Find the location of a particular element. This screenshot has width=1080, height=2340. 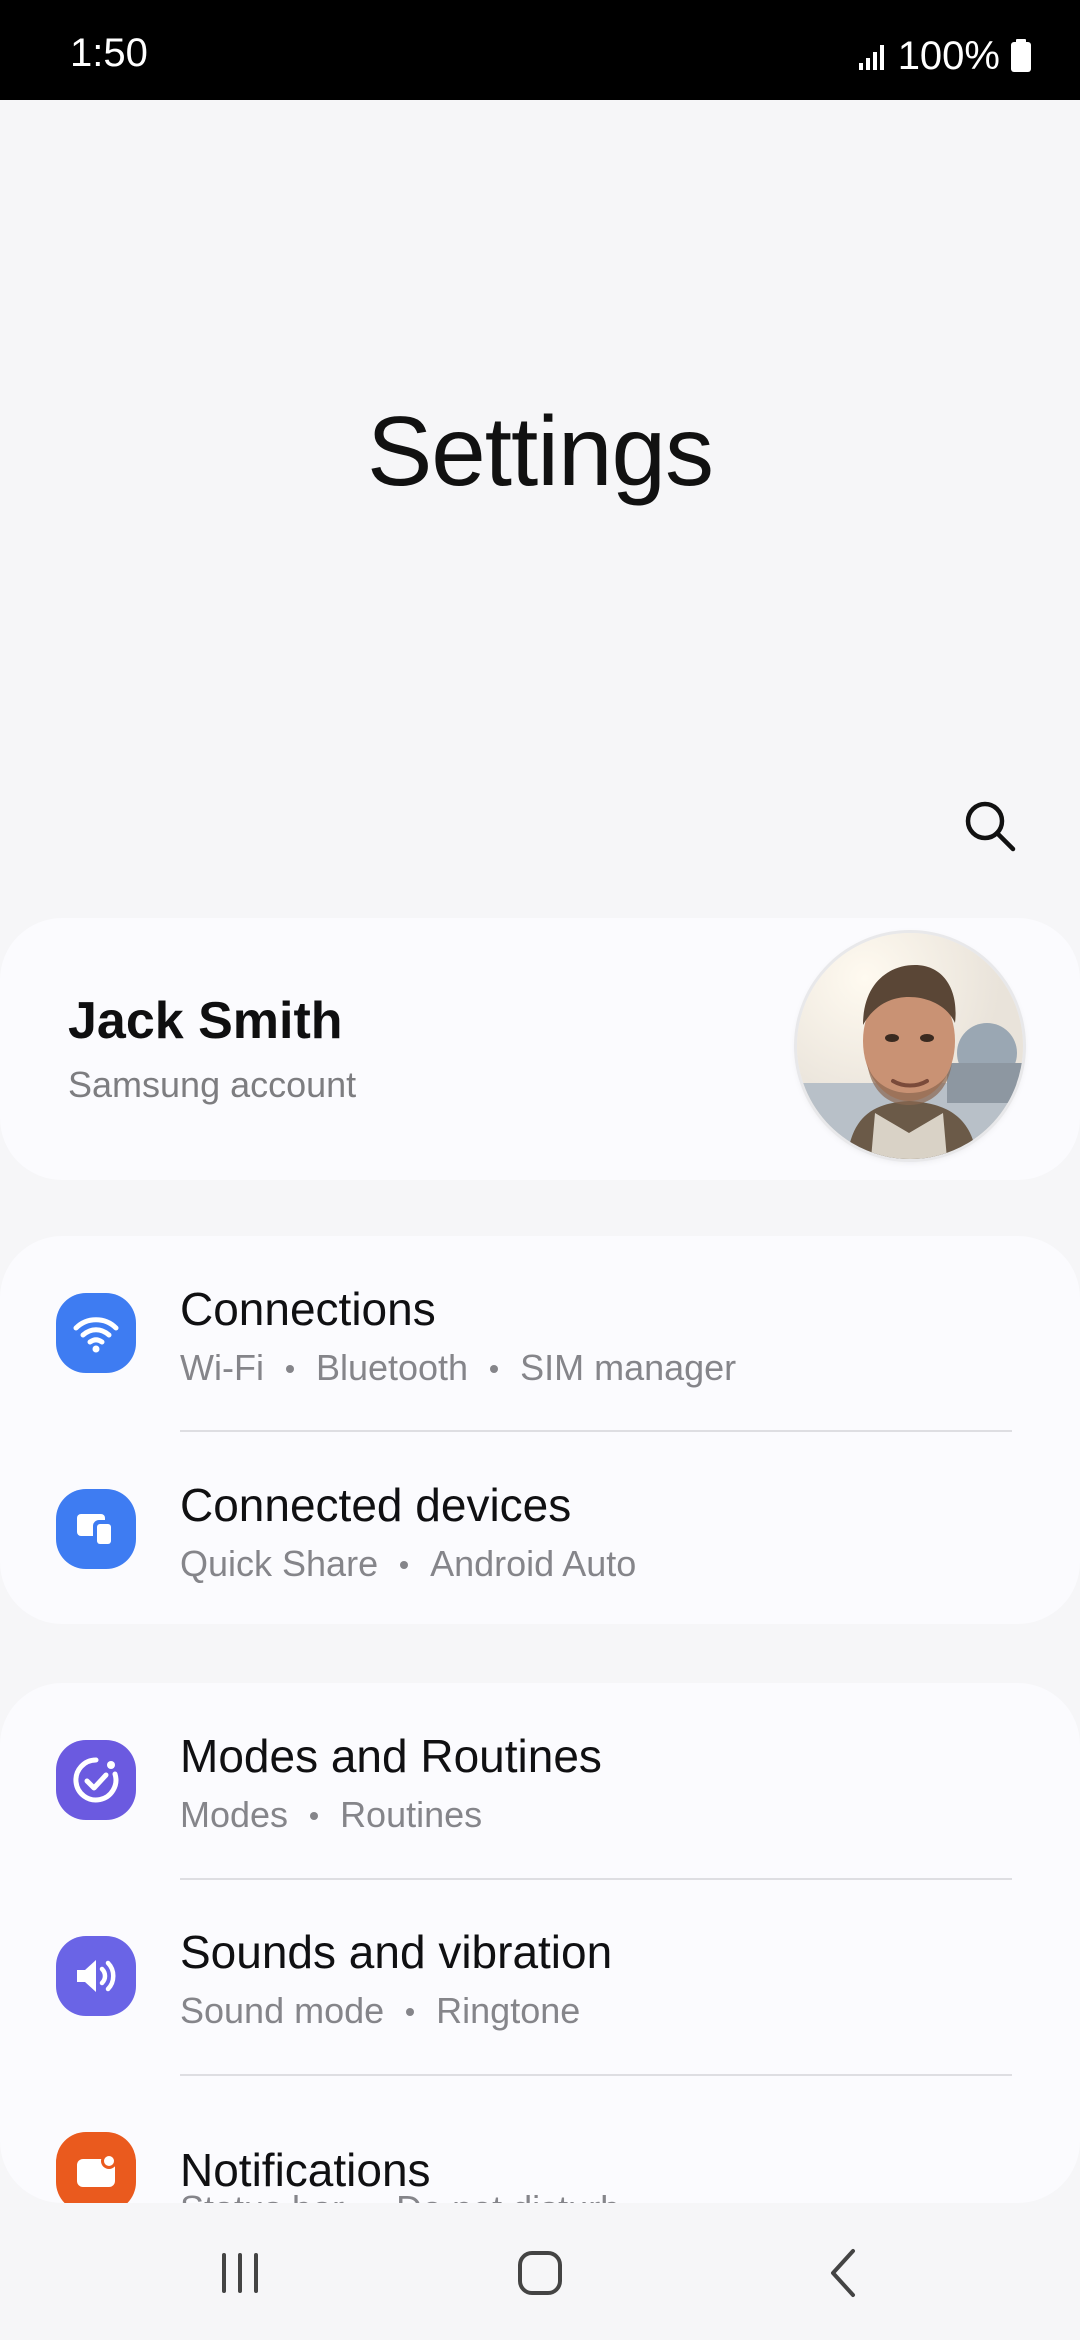

subtitle-part: Quick Share is located at coordinates (279, 1563).